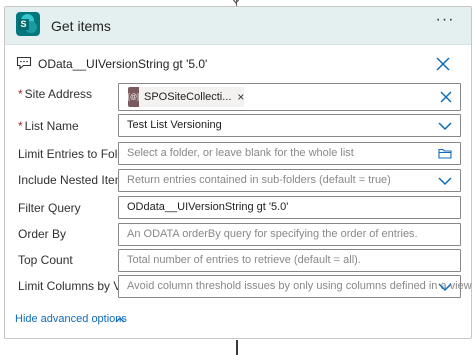 The width and height of the screenshot is (474, 355). What do you see at coordinates (71, 319) in the screenshot?
I see `hide-advanced-options-link: Hide advanced options` at bounding box center [71, 319].